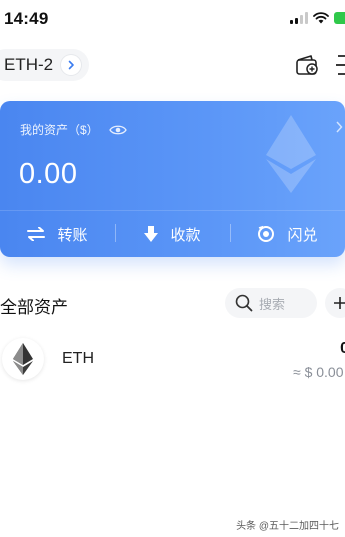 The image size is (345, 537). I want to click on receive-label: 收款, so click(185, 235).